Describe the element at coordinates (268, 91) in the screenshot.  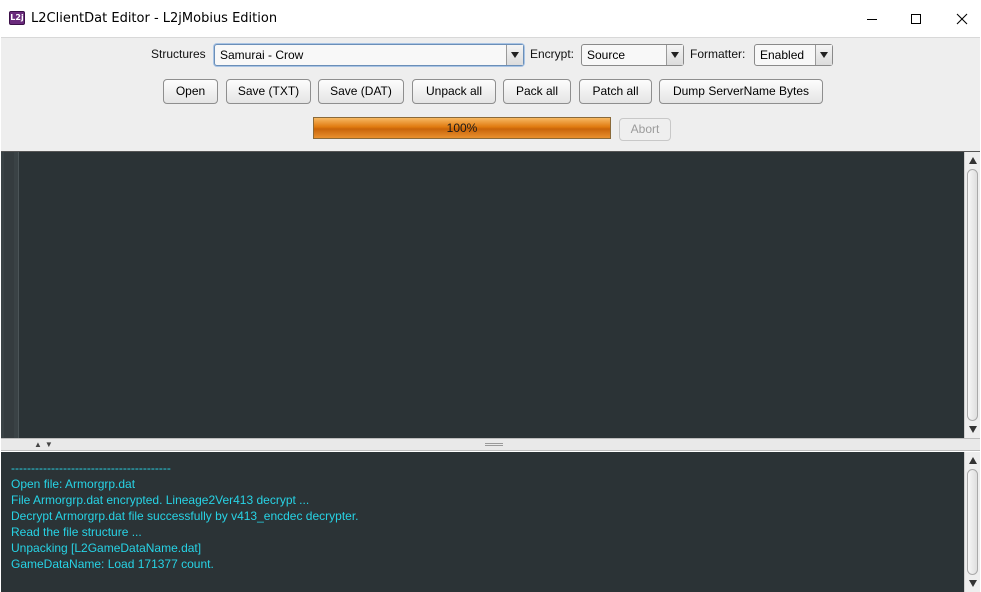
I see `save-txt-button: Save (TXT)` at that location.